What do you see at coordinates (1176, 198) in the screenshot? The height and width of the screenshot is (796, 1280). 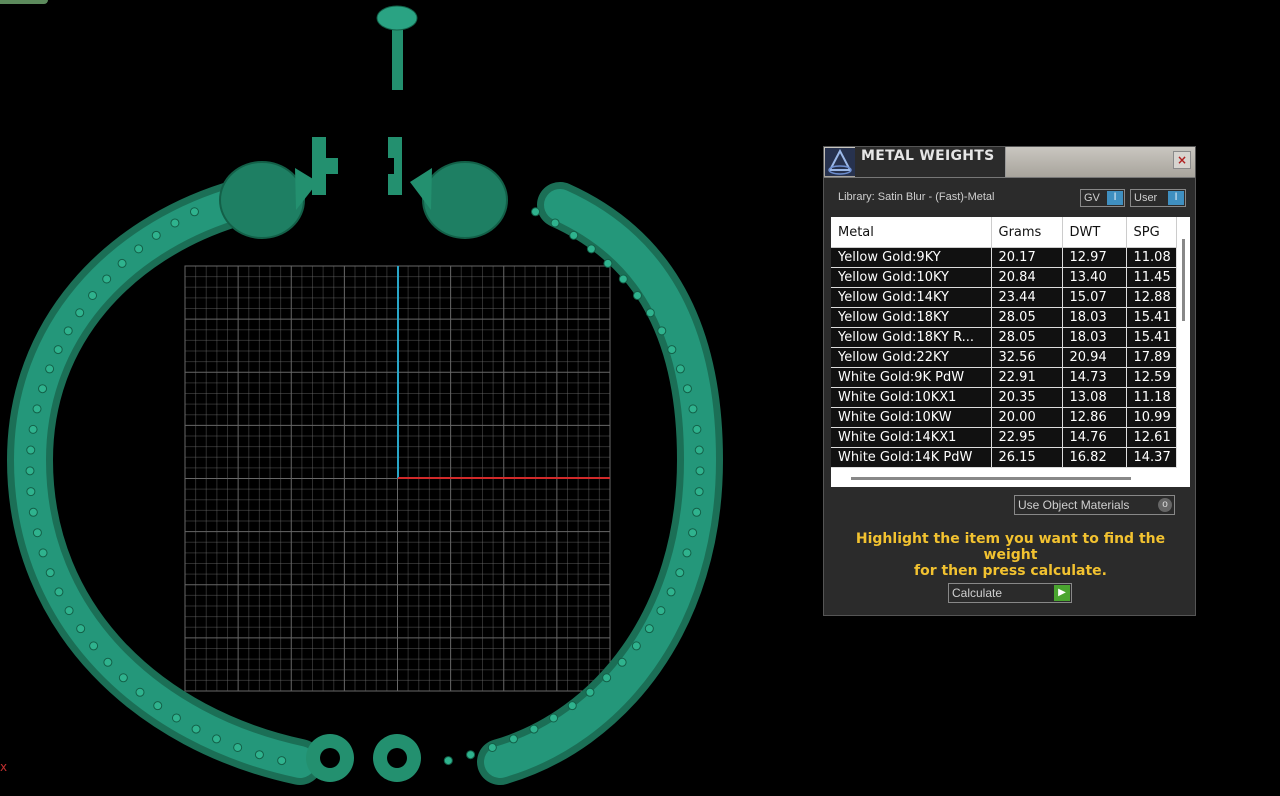 I see `user-toggle-indicator-icon: ǀ` at bounding box center [1176, 198].